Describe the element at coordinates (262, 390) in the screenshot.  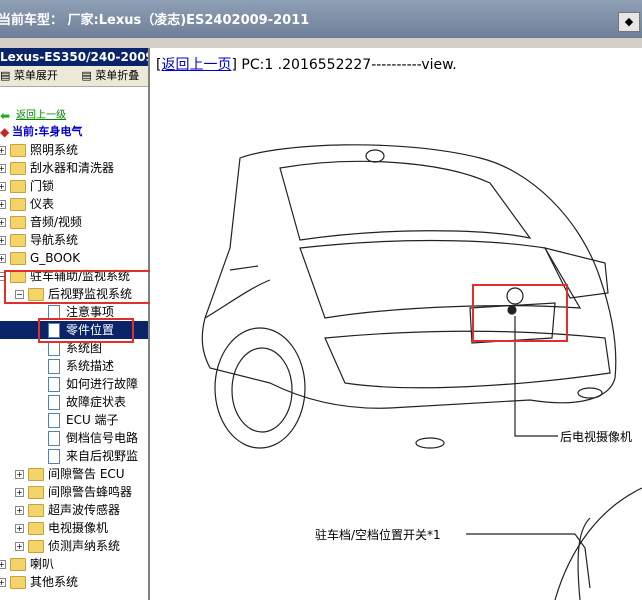
I see `rear-wheel-inner` at that location.